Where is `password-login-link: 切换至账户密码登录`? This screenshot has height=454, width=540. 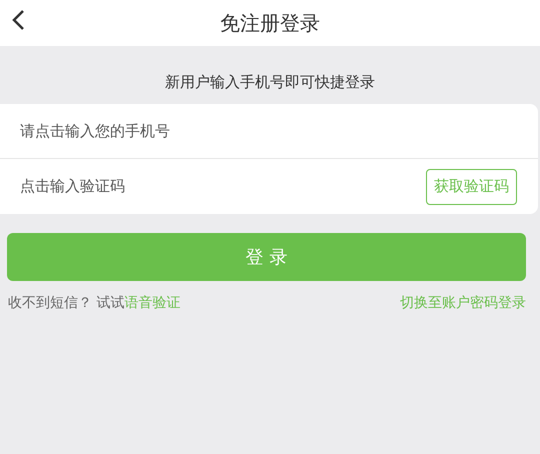 password-login-link: 切换至账户密码登录 is located at coordinates (463, 303).